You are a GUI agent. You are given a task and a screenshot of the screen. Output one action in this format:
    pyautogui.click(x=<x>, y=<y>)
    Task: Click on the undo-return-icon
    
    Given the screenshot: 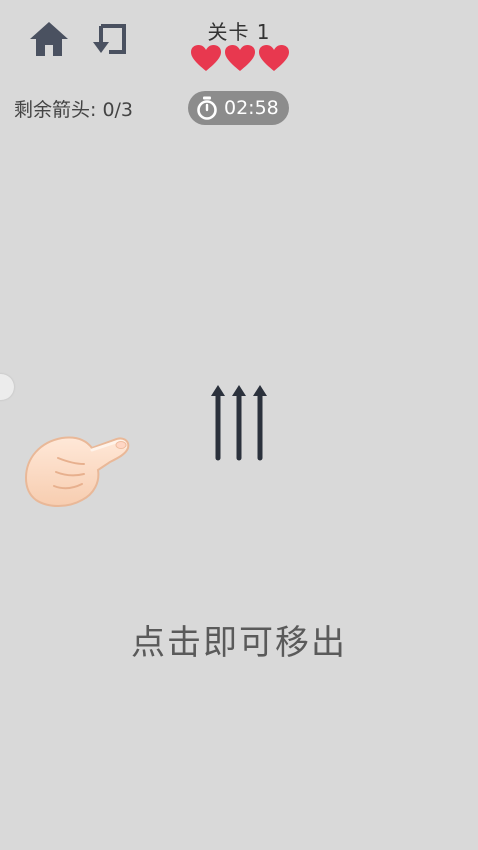 What is the action you would take?
    pyautogui.click(x=109, y=39)
    